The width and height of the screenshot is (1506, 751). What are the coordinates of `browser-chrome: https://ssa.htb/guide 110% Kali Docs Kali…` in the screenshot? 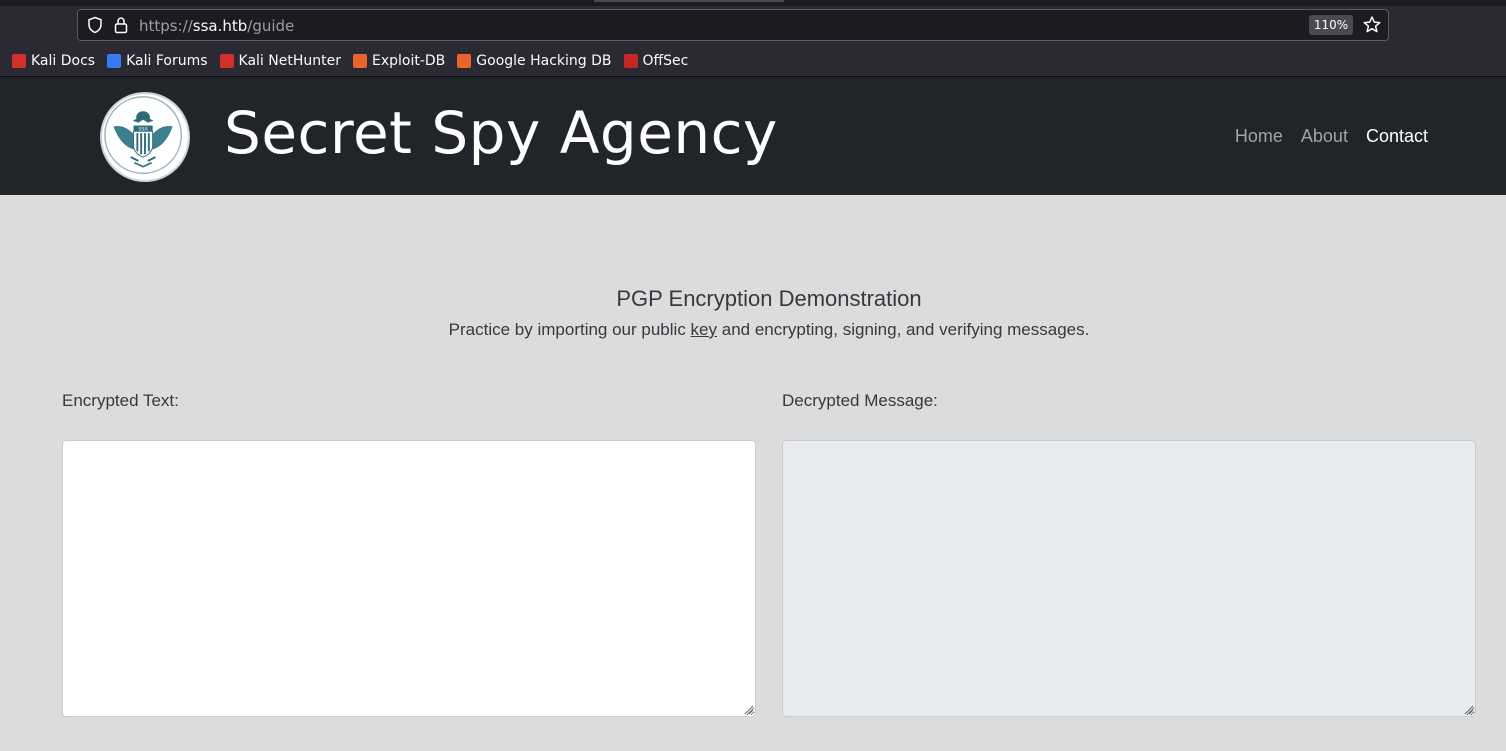 It's located at (753, 38).